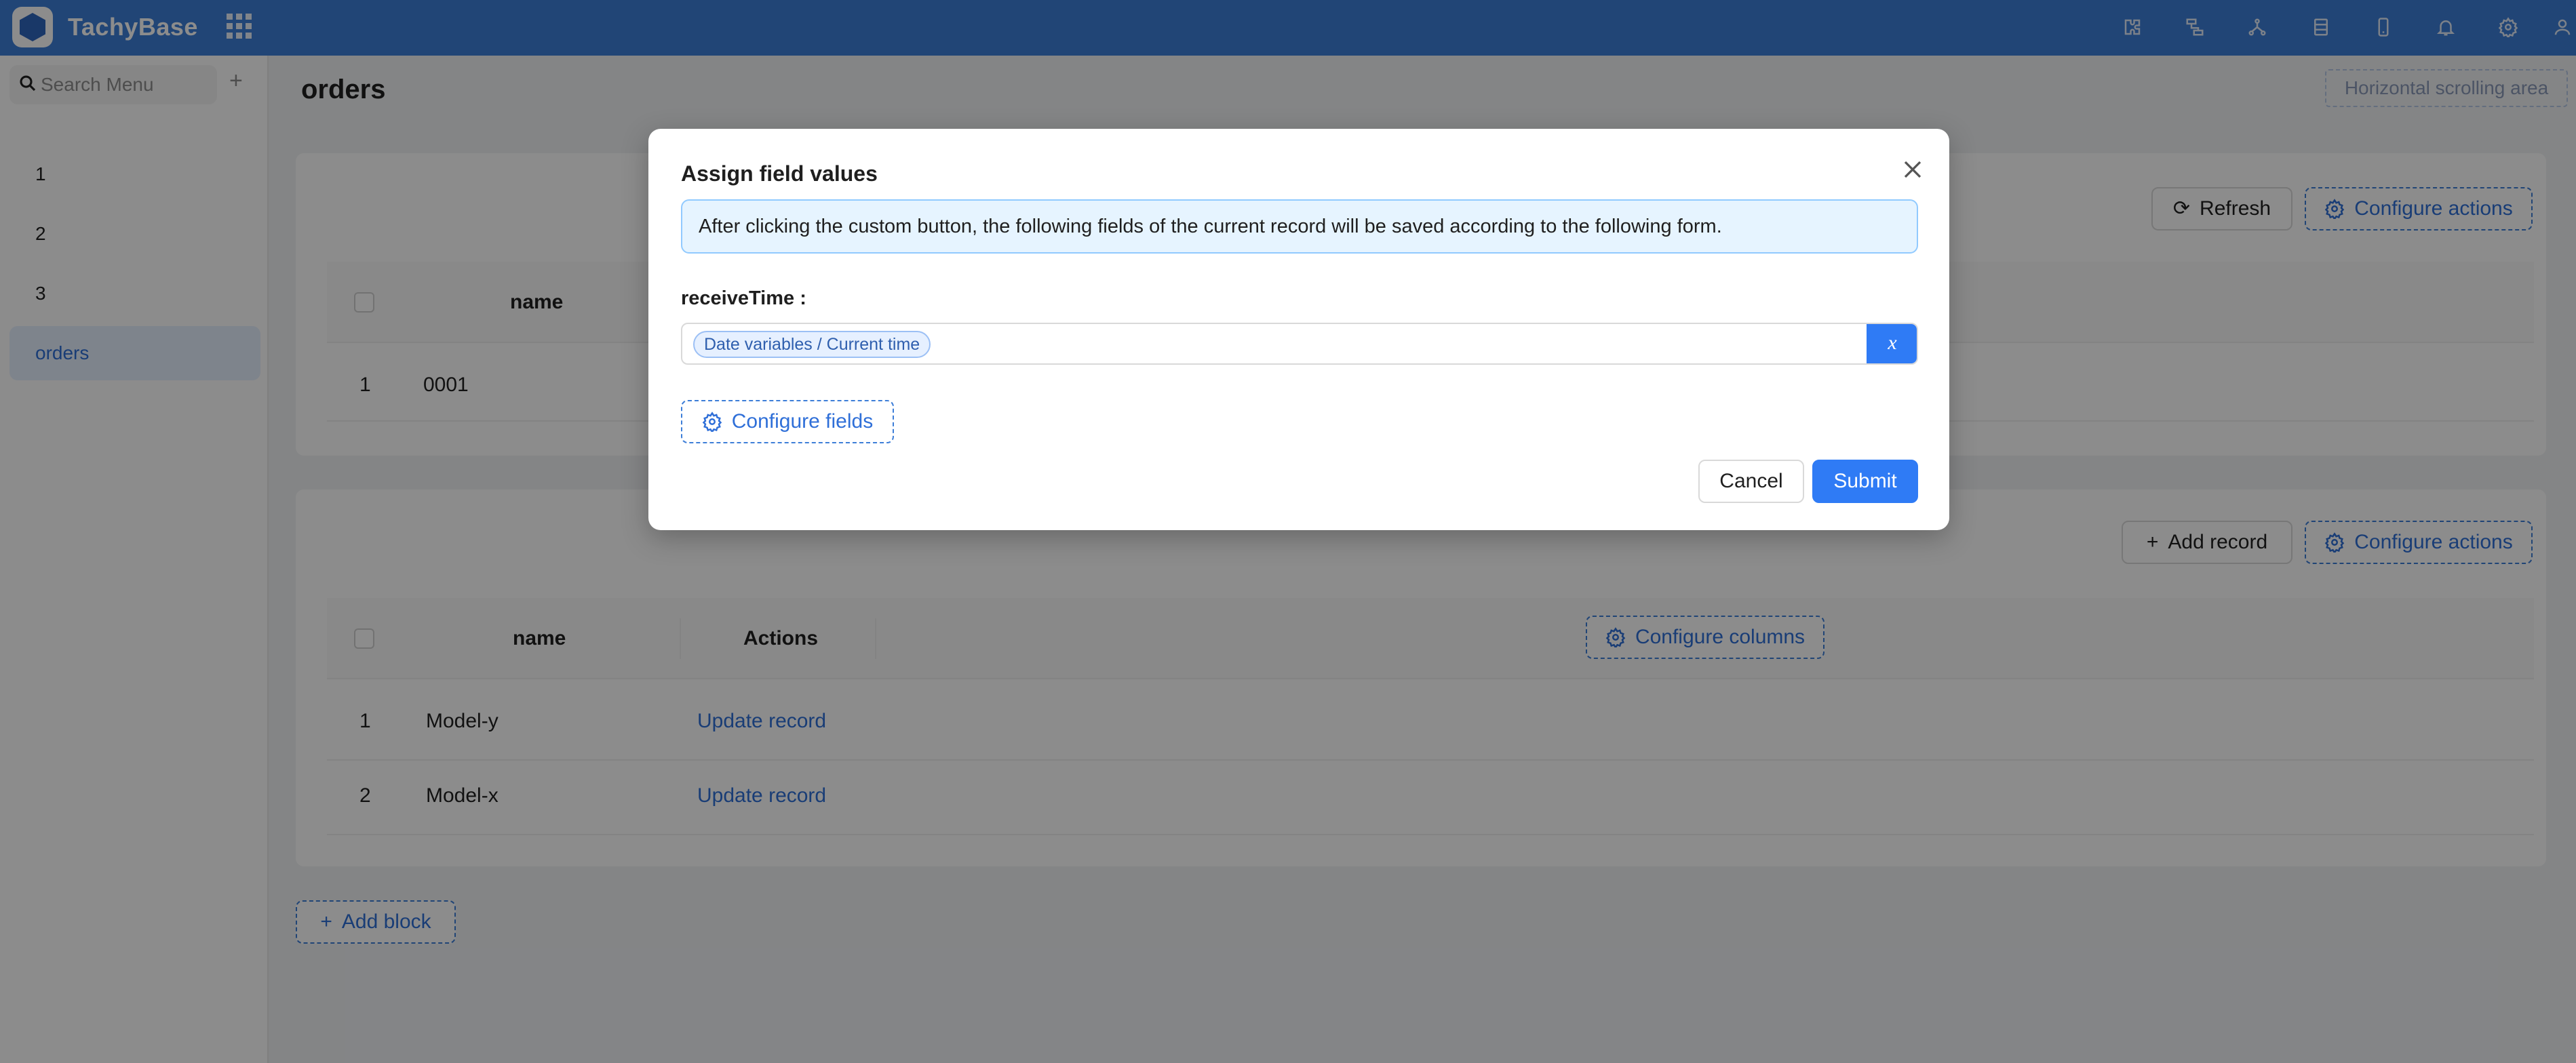 Image resolution: width=2576 pixels, height=1063 pixels. What do you see at coordinates (779, 173) in the screenshot?
I see `modal-title: Assign field values` at bounding box center [779, 173].